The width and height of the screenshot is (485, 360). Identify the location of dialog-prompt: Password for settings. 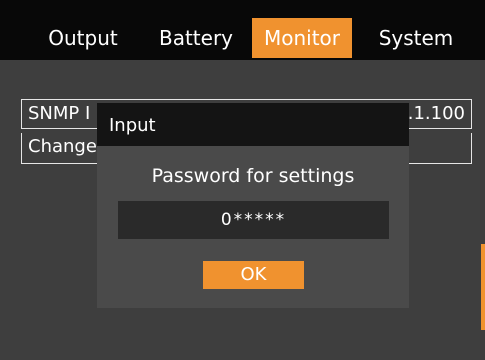
(253, 176).